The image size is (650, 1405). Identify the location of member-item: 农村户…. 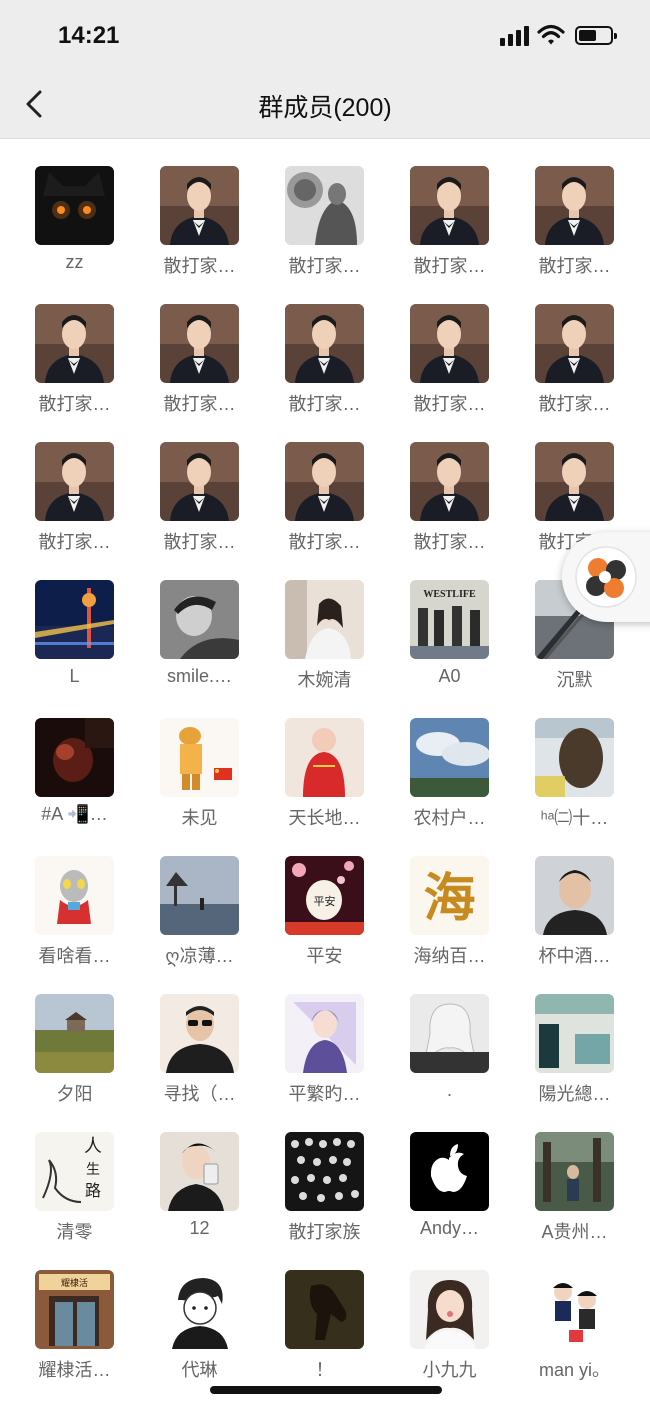
(449, 761).